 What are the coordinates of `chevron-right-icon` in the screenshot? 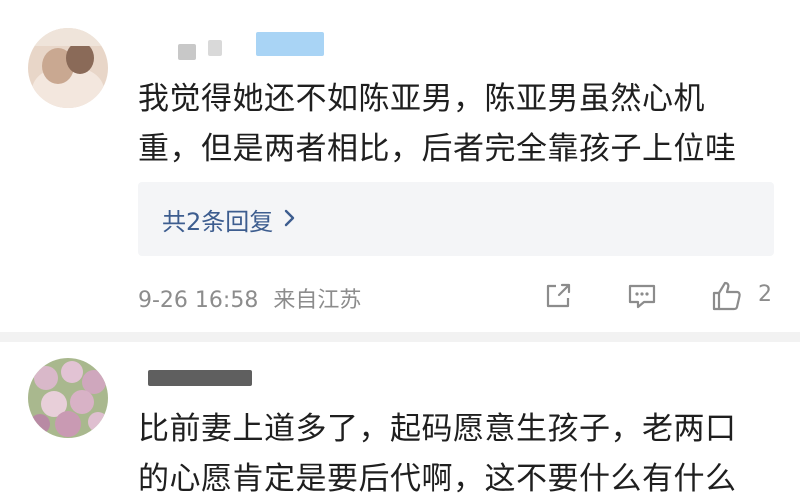 It's located at (290, 220).